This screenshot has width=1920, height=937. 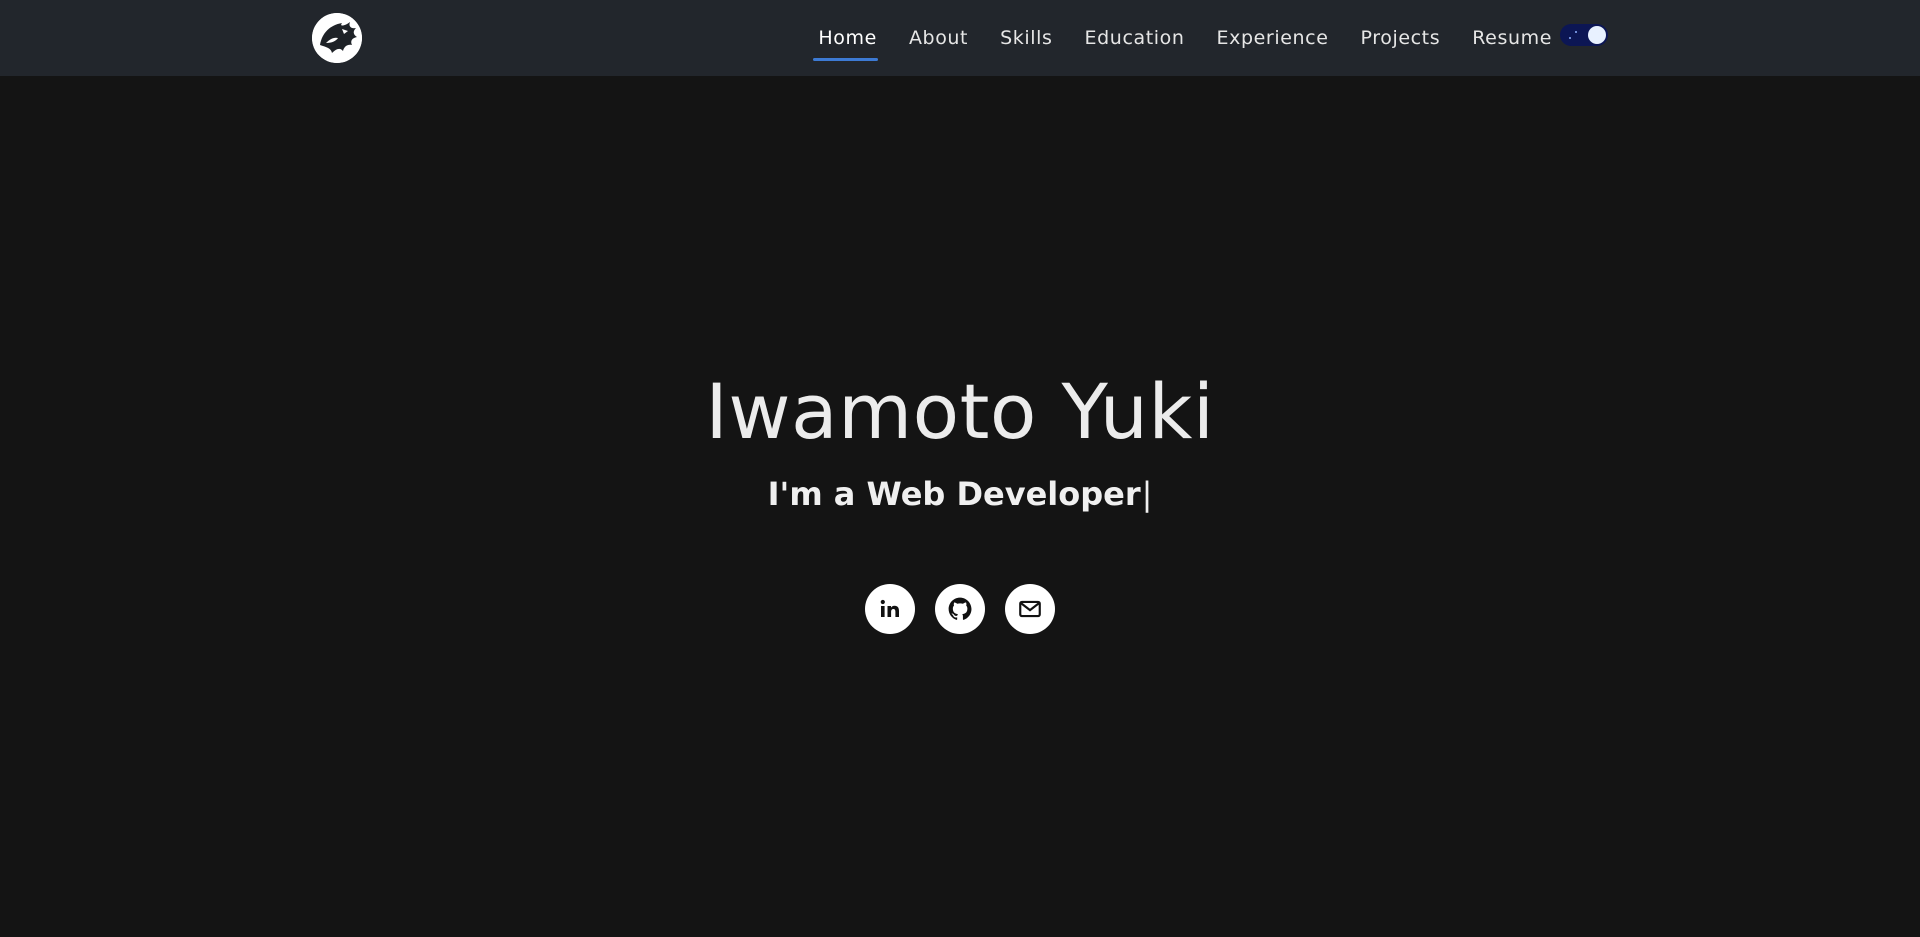 I want to click on nav-item-about: About, so click(x=938, y=38).